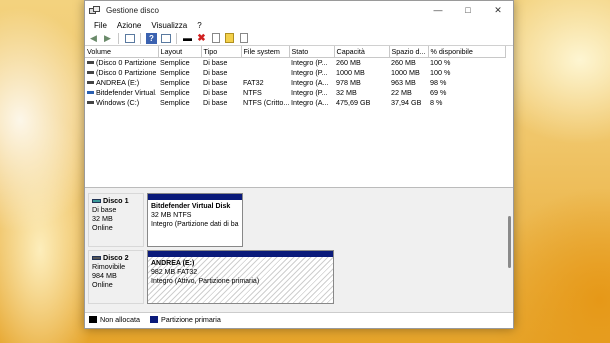 Image resolution: width=610 pixels, height=343 pixels. I want to click on col-tipo: Tipo, so click(221, 52).